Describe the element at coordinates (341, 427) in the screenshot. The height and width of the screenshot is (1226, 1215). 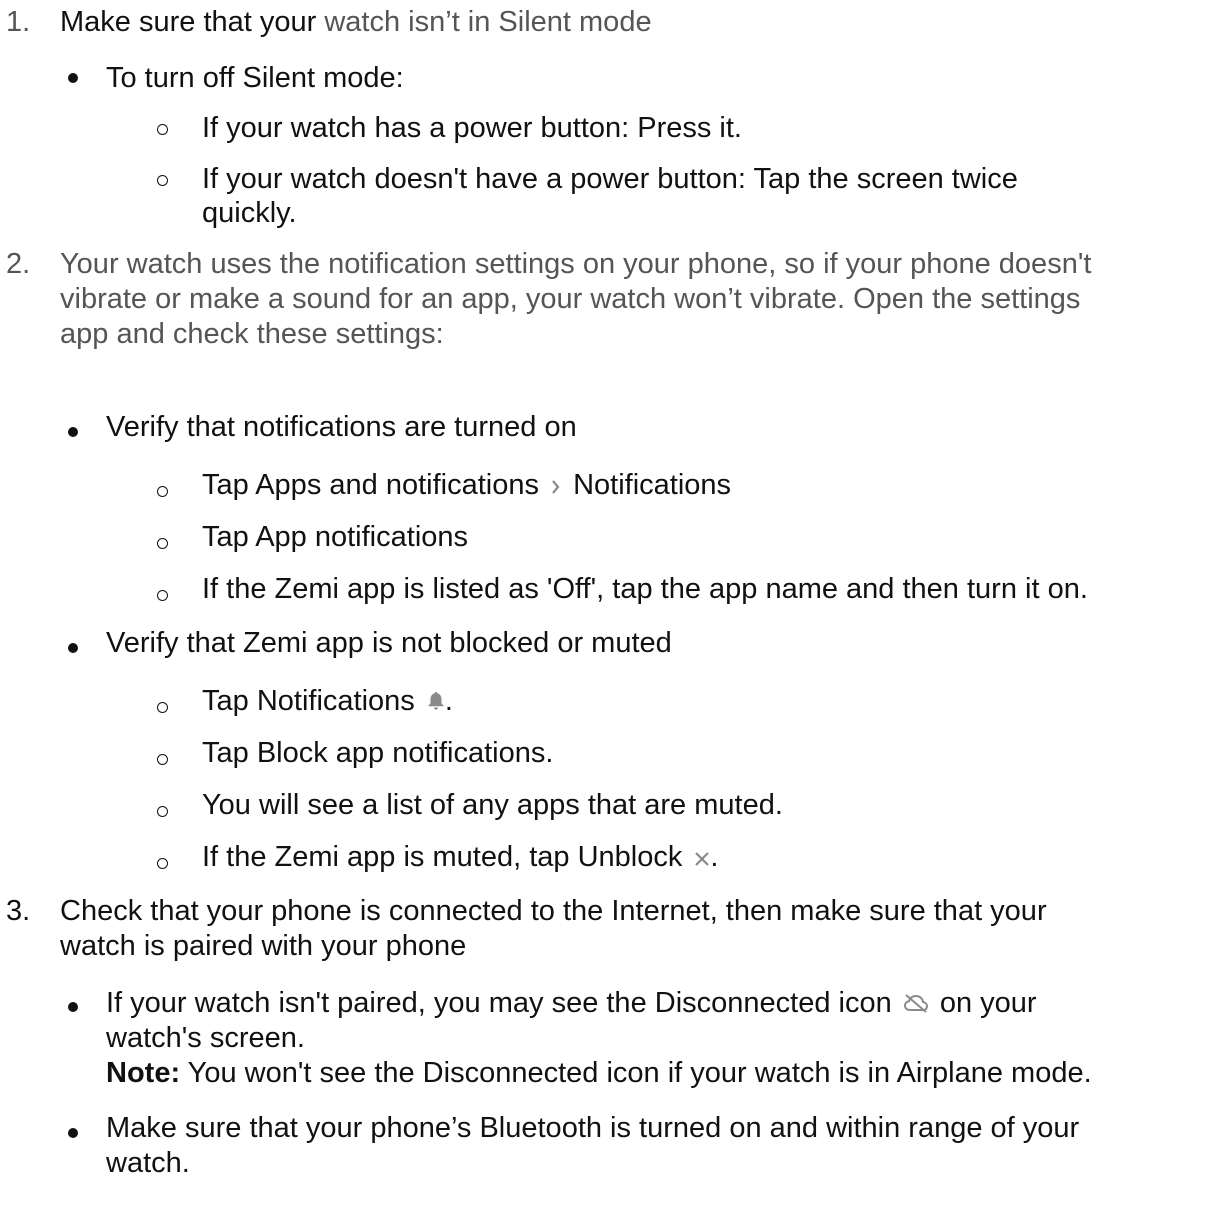
I see `step-2-bullet-1: Verify that notifications are turned on` at that location.